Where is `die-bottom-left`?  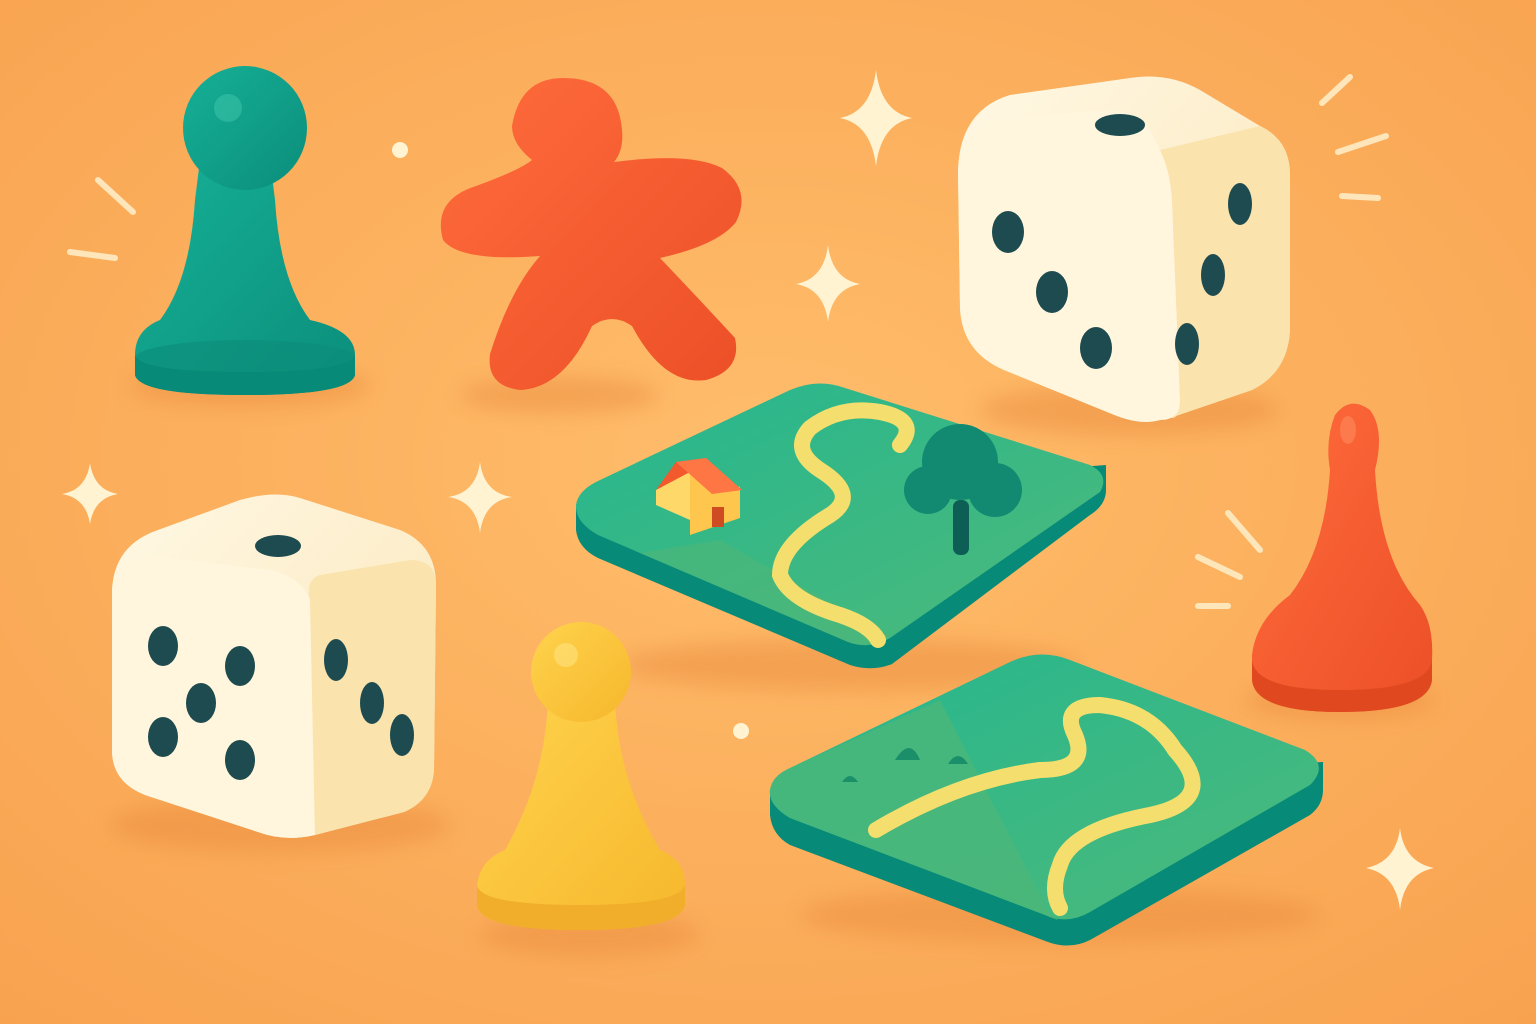 die-bottom-left is located at coordinates (274, 666).